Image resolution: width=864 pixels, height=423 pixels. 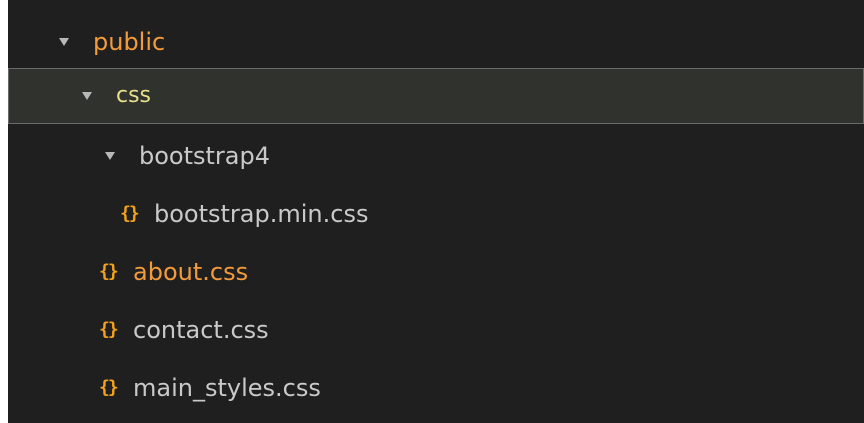 I want to click on tree-item-bootstrap4: bootstrap4, so click(x=436, y=156).